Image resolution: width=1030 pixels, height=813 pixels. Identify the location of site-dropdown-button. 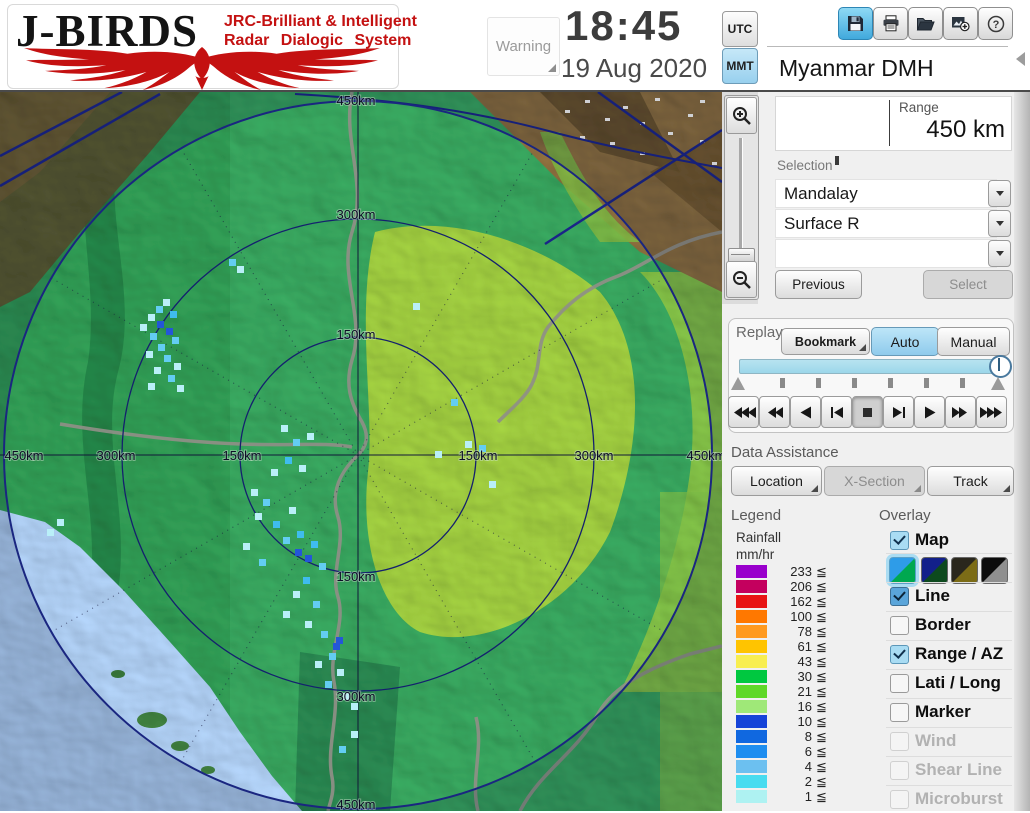
(999, 193).